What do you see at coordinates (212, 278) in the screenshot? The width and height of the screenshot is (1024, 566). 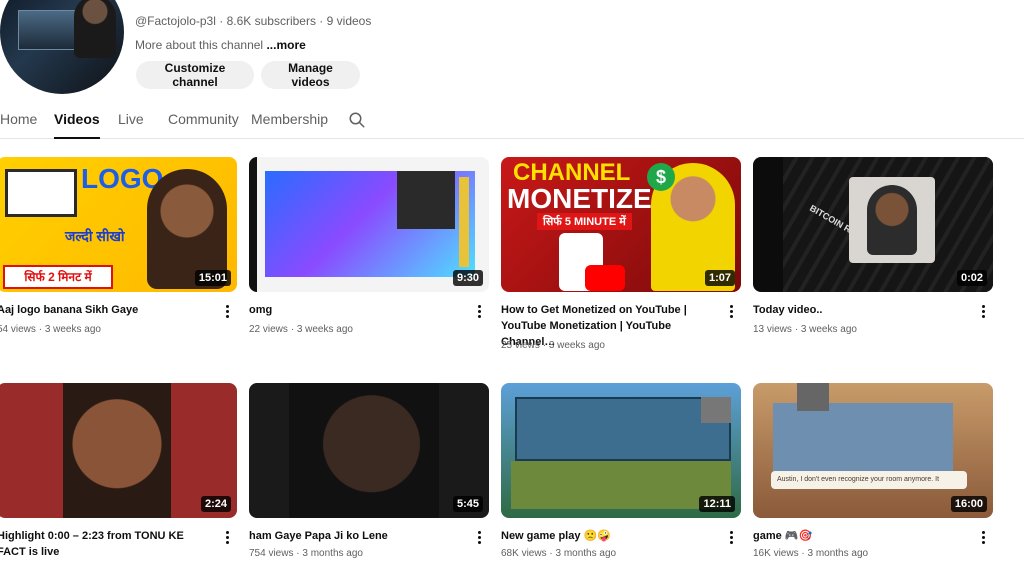 I see `duration-badge: 15:01` at bounding box center [212, 278].